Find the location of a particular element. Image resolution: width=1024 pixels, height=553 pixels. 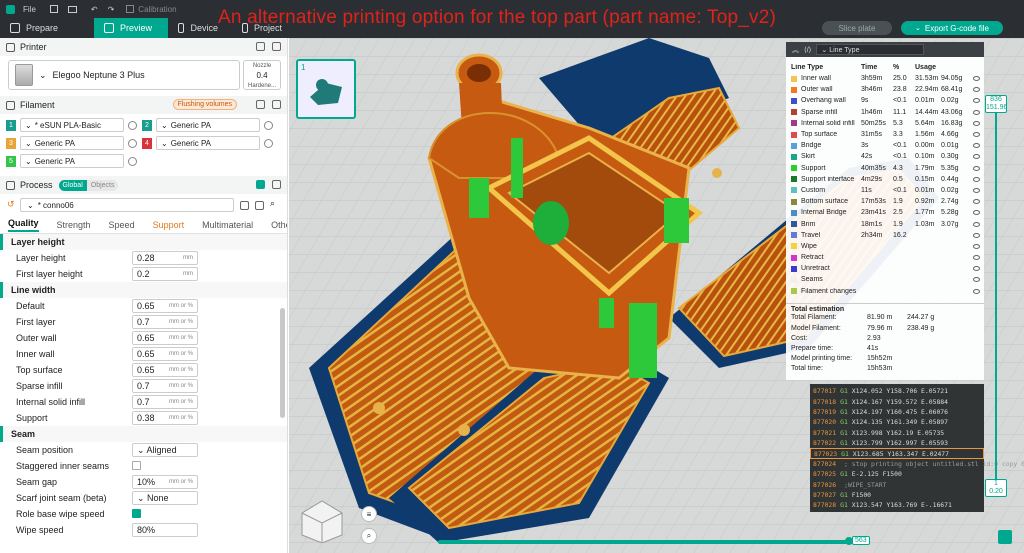

code-icon: ⟨/⟩ is located at coordinates (807, 50).